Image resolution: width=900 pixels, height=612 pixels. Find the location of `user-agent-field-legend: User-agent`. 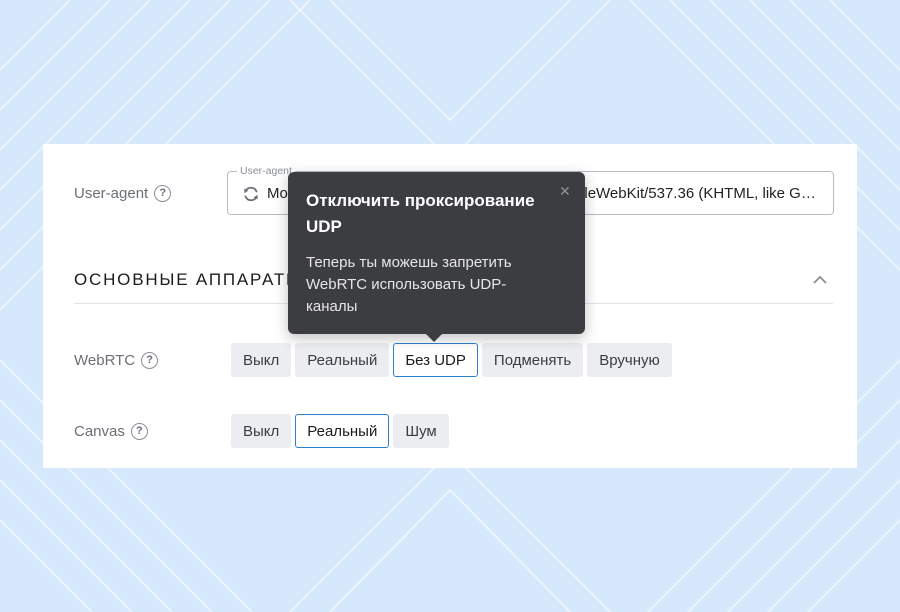

user-agent-field-legend: User-agent is located at coordinates (266, 171).